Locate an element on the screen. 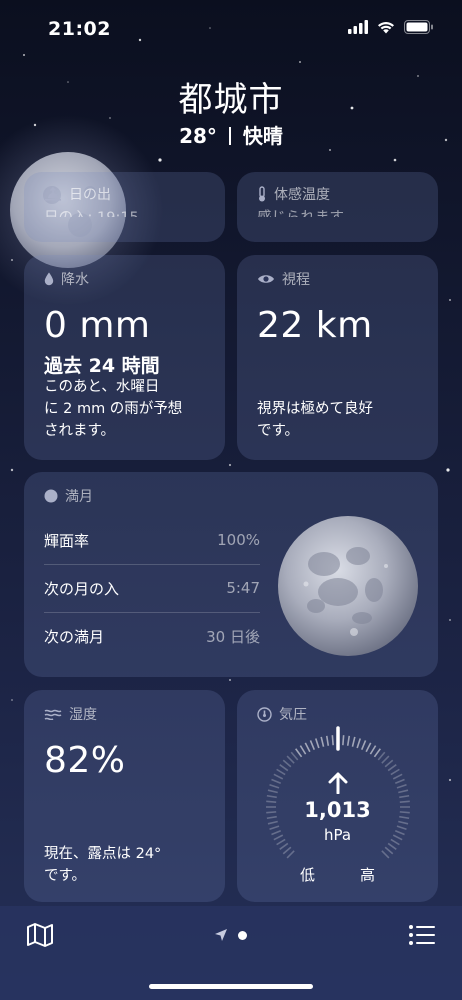  humidity-value: 82% is located at coordinates (85, 760).